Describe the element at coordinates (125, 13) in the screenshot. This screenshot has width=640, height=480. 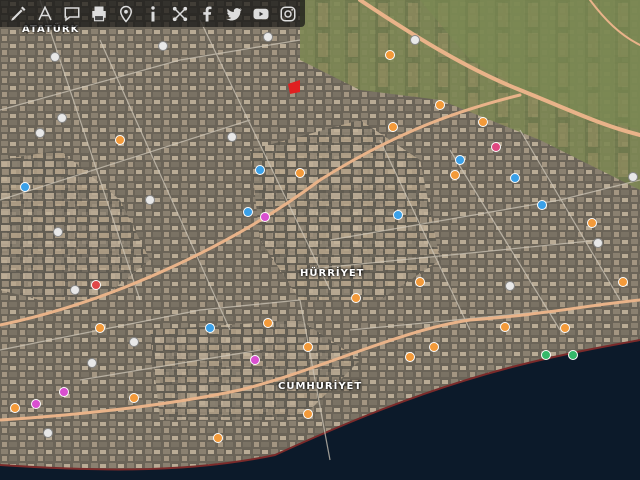
I see `location-icon` at that location.